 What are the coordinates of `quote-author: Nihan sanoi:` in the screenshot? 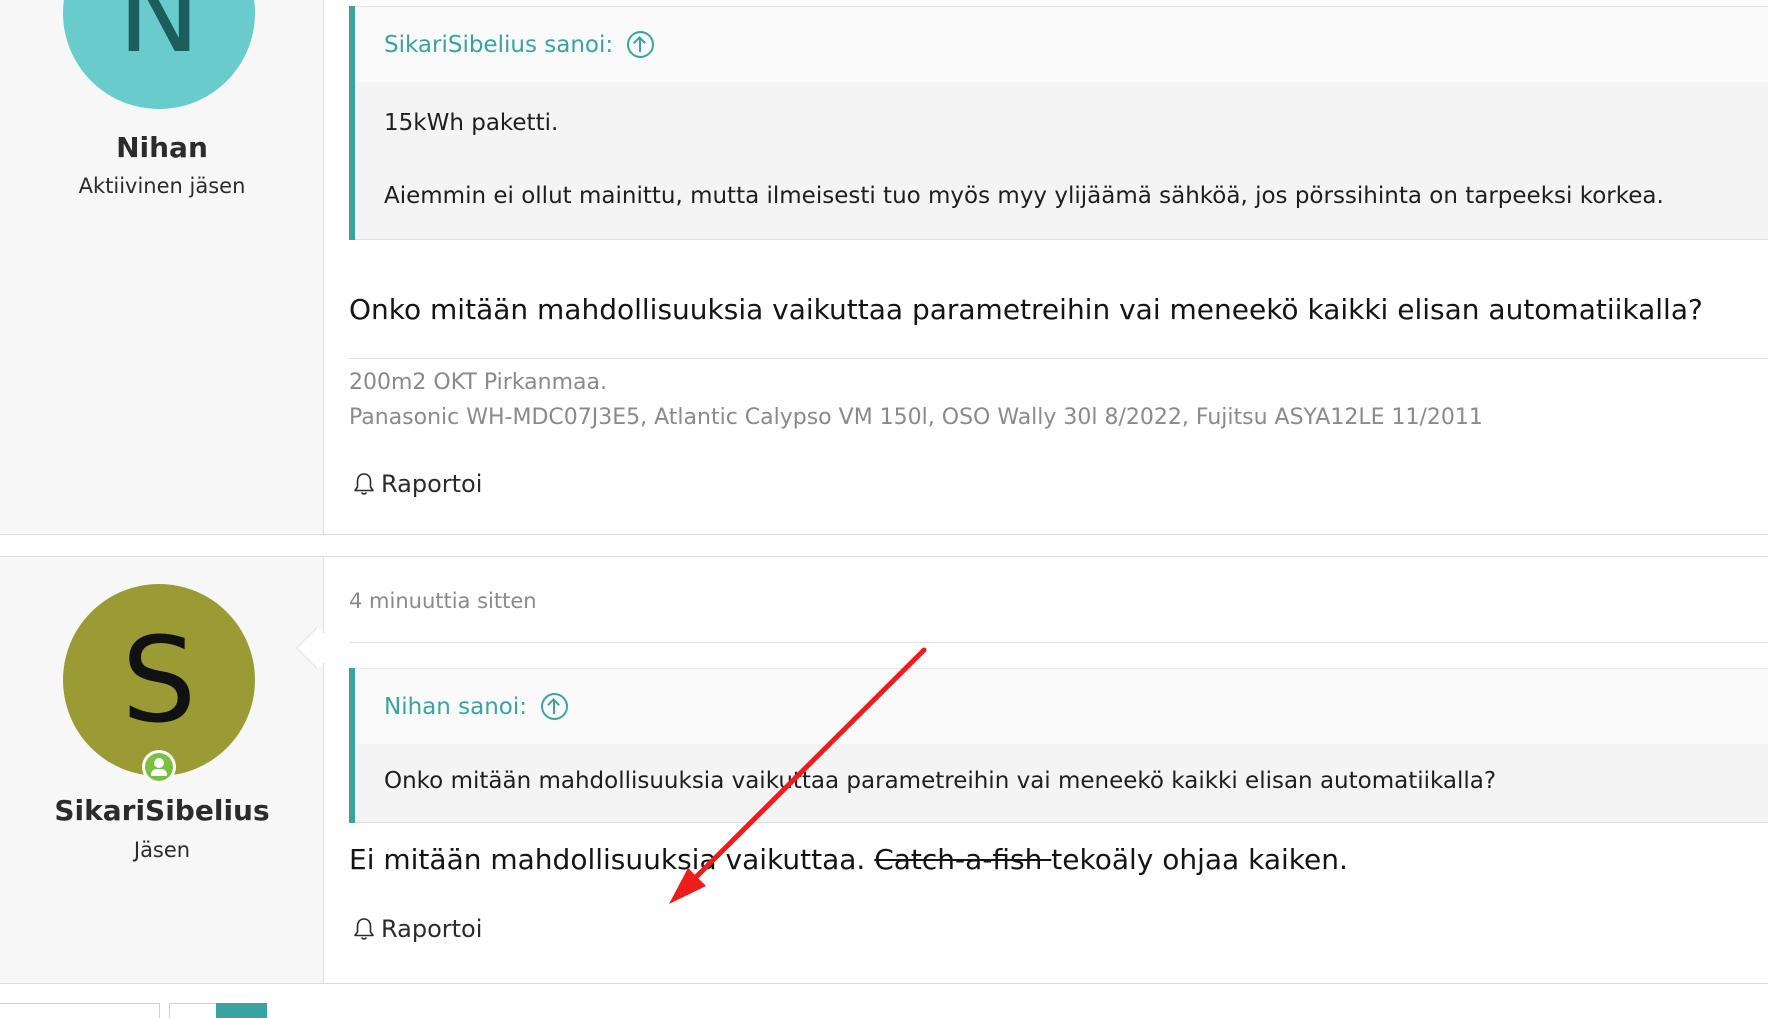 It's located at (455, 707).